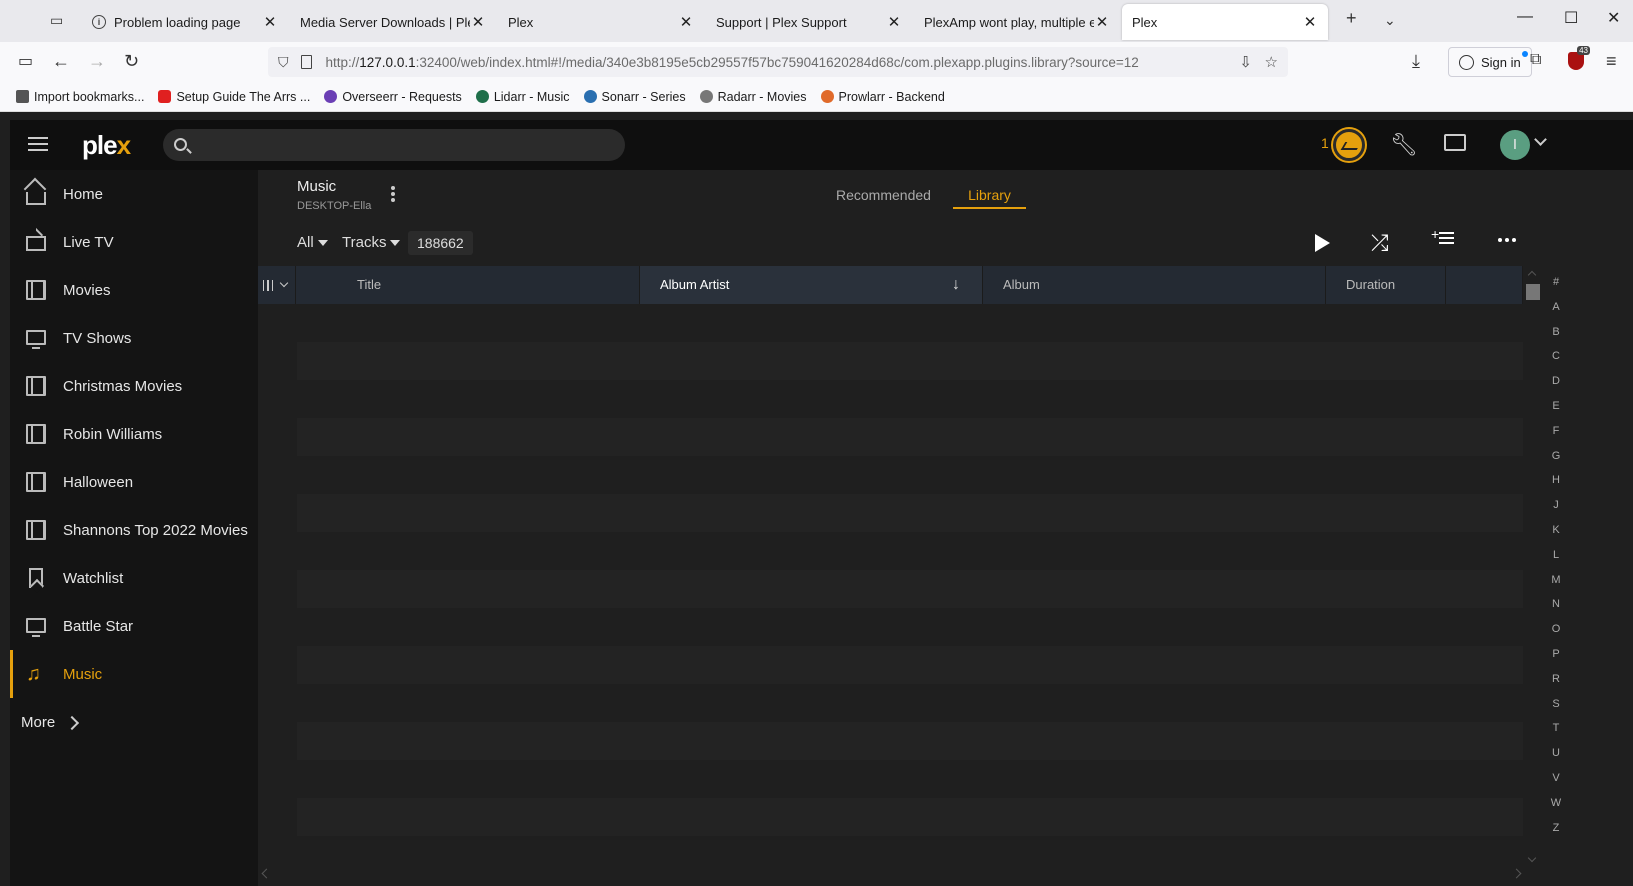 This screenshot has height=886, width=1633. What do you see at coordinates (1390, 20) in the screenshot?
I see `list-tabs-chevron-icon: ⌄` at bounding box center [1390, 20].